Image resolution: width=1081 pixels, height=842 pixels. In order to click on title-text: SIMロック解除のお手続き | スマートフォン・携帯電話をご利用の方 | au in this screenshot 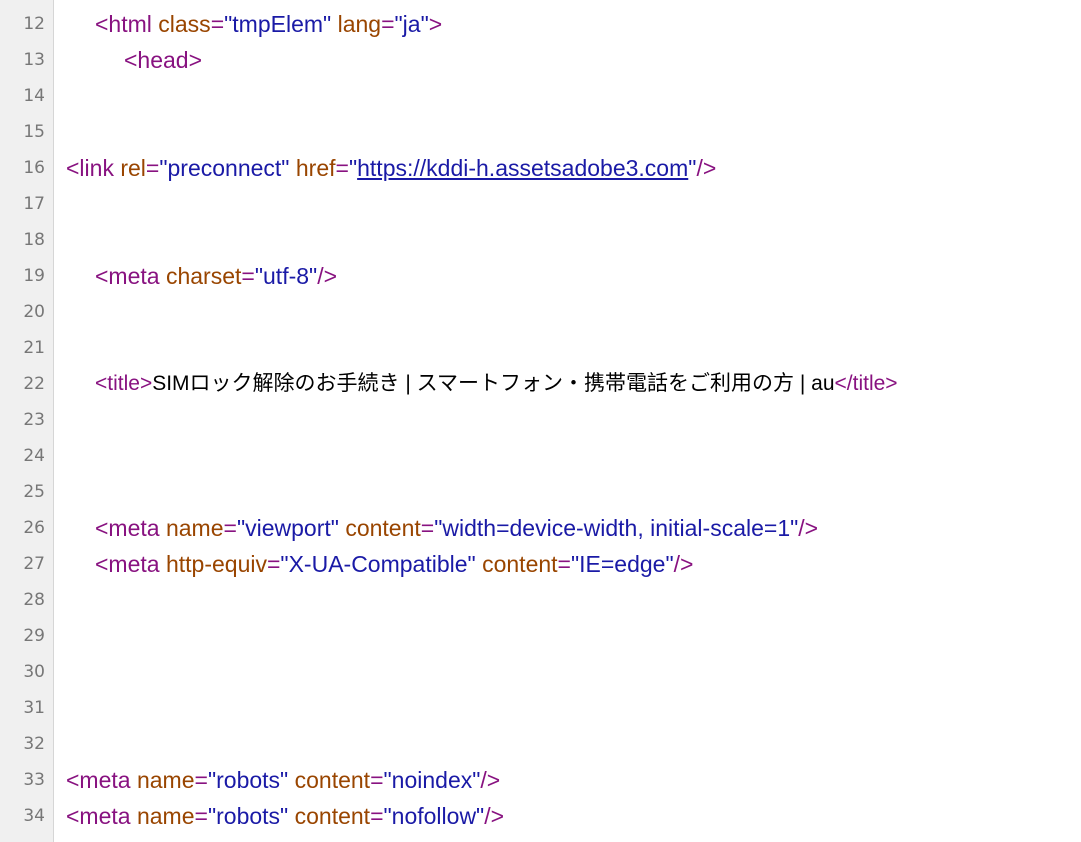, I will do `click(493, 383)`.